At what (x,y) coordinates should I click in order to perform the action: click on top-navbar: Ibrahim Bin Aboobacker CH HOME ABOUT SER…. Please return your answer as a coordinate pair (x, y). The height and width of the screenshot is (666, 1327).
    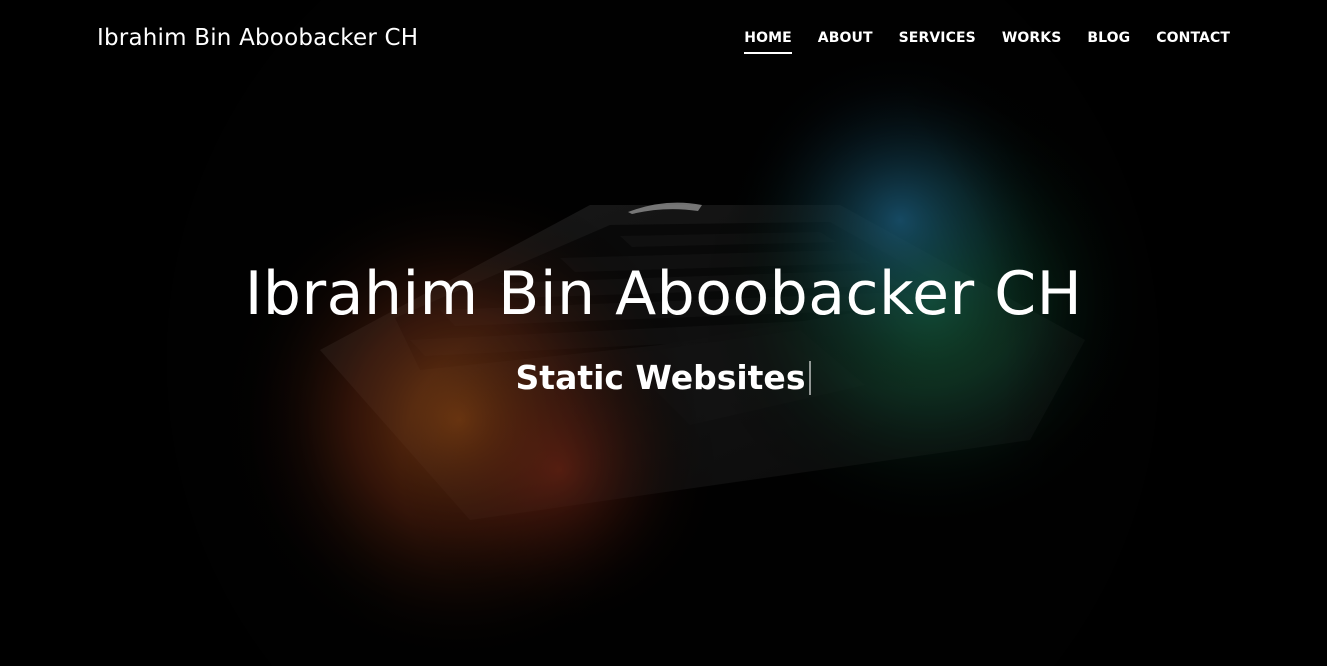
    Looking at the image, I should click on (663, 38).